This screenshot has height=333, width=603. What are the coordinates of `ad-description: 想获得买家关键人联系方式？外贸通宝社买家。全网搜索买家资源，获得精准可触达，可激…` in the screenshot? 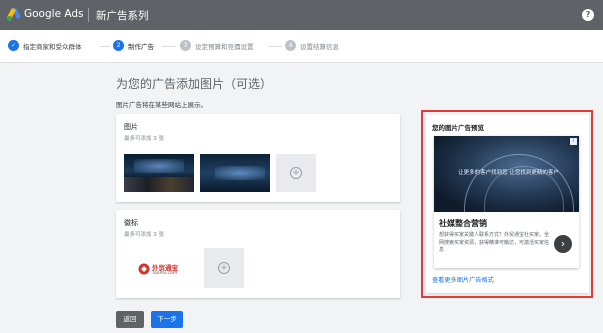 It's located at (494, 242).